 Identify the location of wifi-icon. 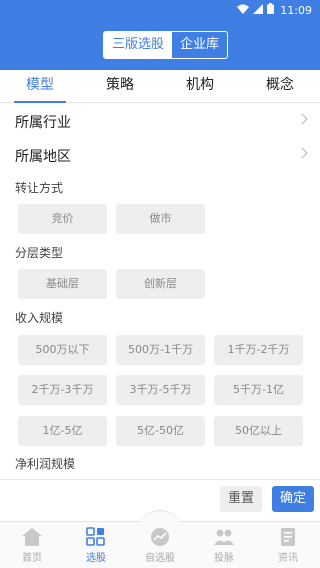
(243, 10).